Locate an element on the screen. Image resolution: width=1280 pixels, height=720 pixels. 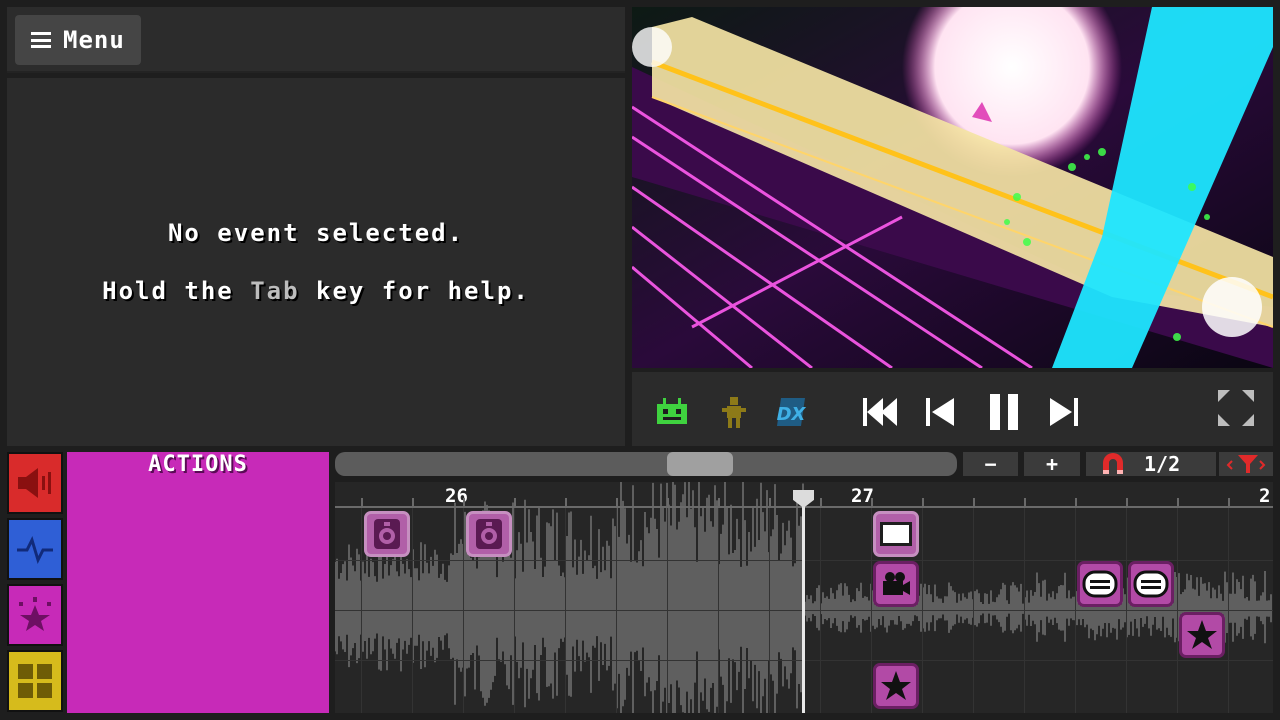
svg-text: DX is located at coordinates (792, 414).